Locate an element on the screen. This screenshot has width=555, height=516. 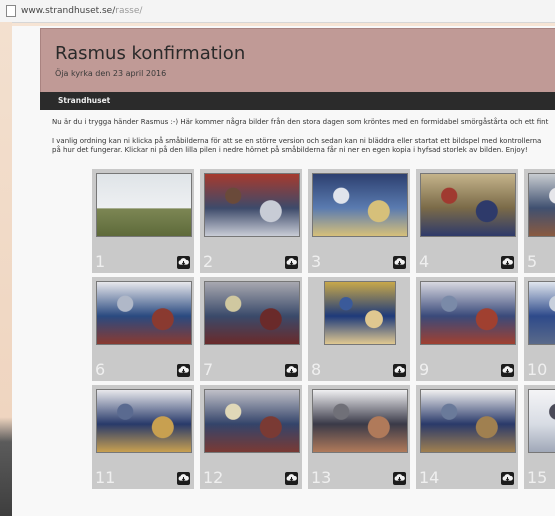
gallery-tile: 11 is located at coordinates (143, 437).